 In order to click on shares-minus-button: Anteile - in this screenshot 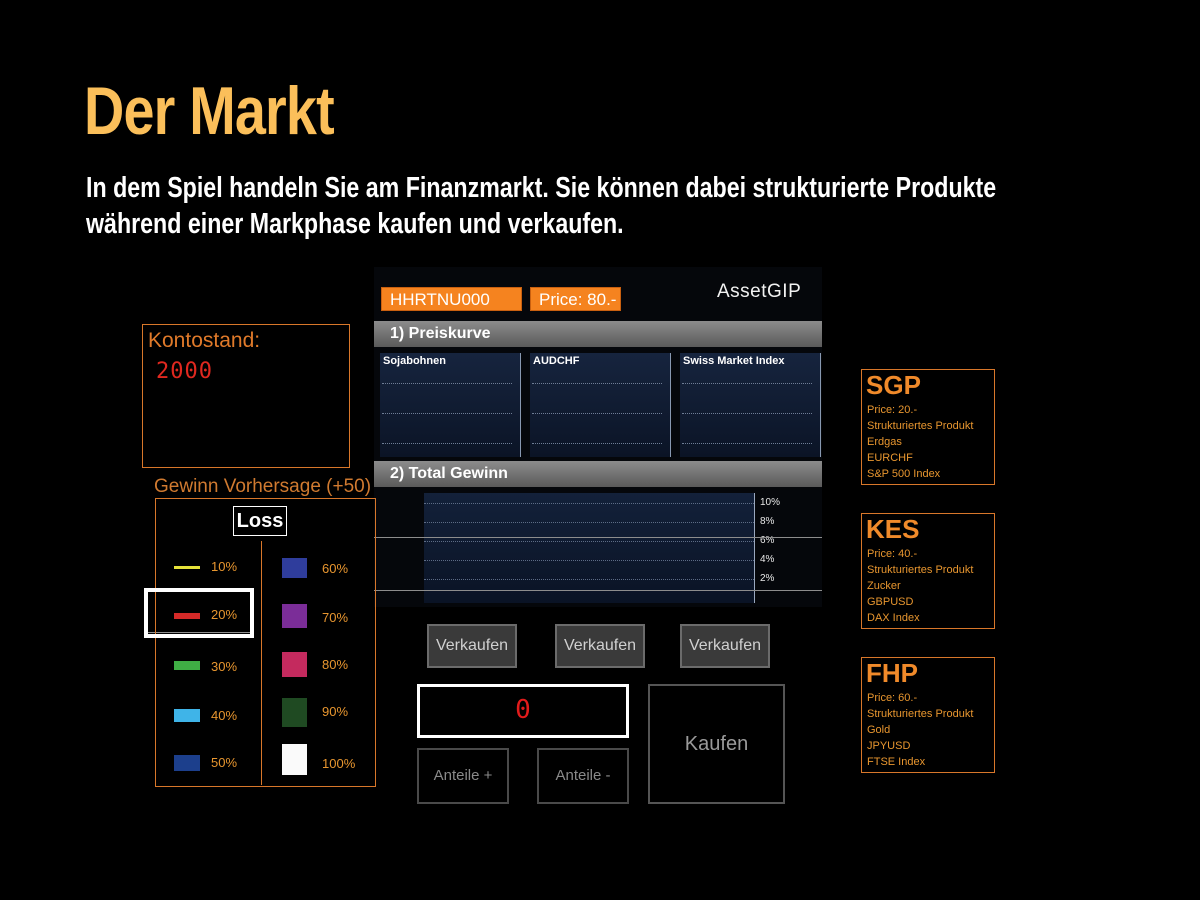, I will do `click(583, 776)`.